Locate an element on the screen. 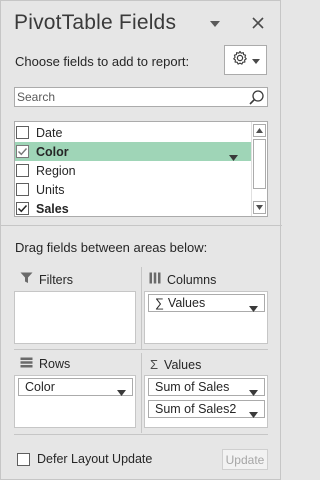 Image resolution: width=320 pixels, height=480 pixels. search-icon is located at coordinates (256, 97).